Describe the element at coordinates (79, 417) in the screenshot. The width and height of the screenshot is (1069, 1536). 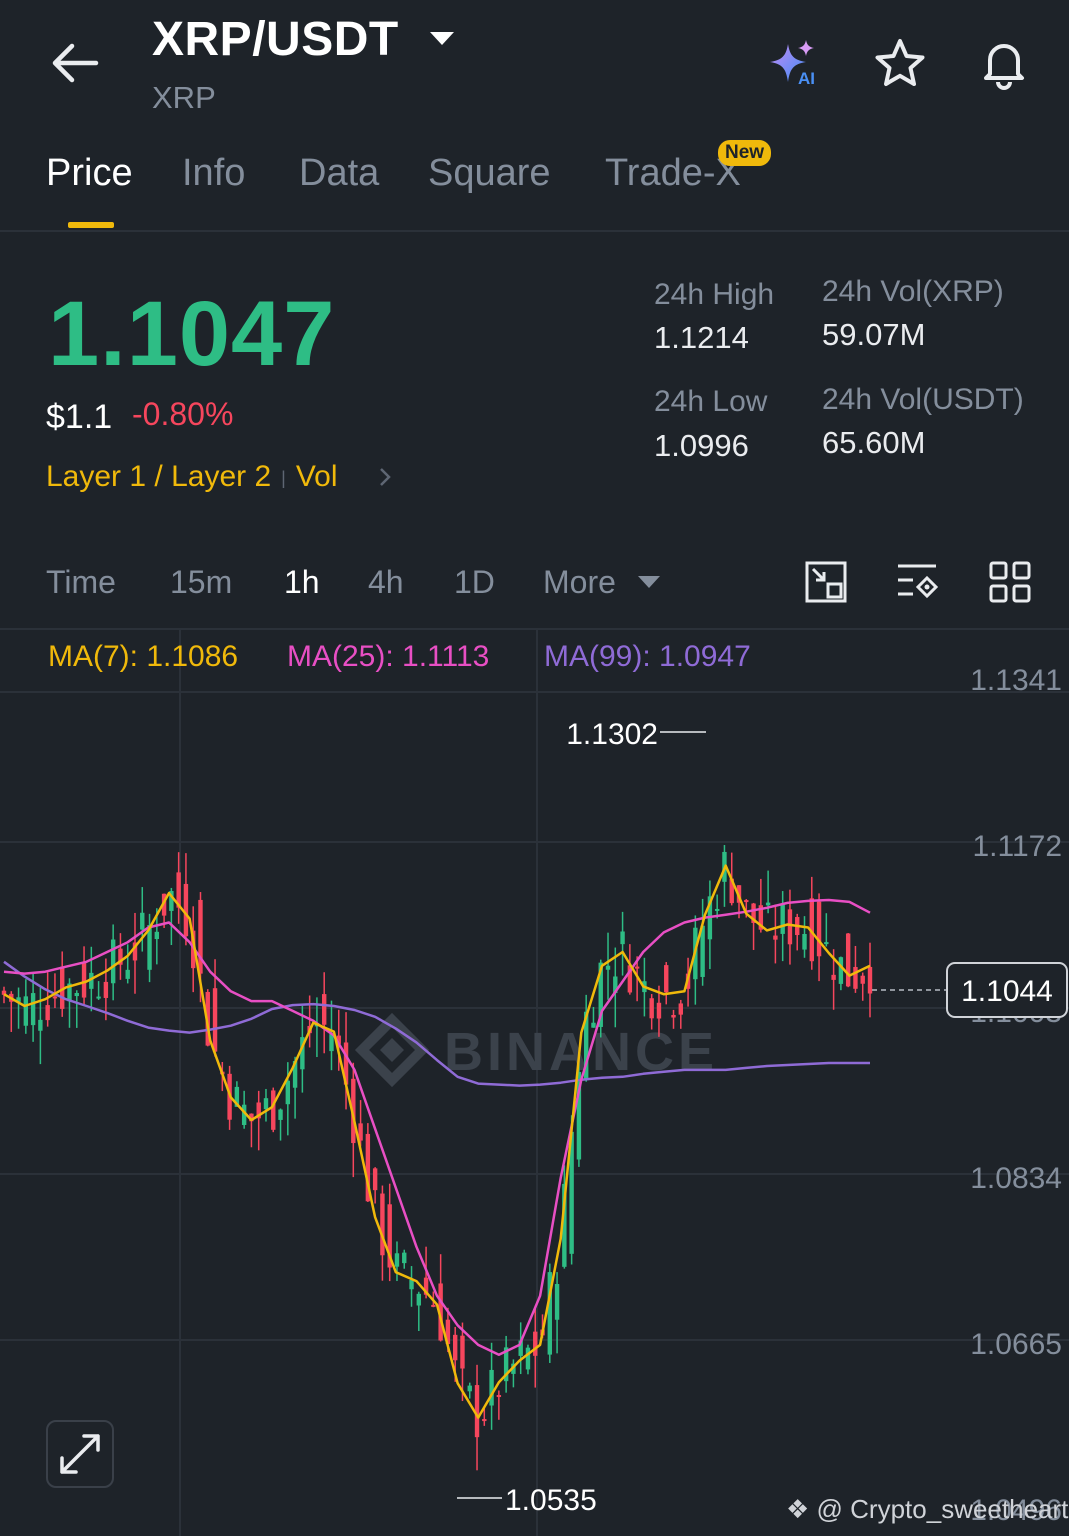
I see `usd-price: $1.1` at that location.